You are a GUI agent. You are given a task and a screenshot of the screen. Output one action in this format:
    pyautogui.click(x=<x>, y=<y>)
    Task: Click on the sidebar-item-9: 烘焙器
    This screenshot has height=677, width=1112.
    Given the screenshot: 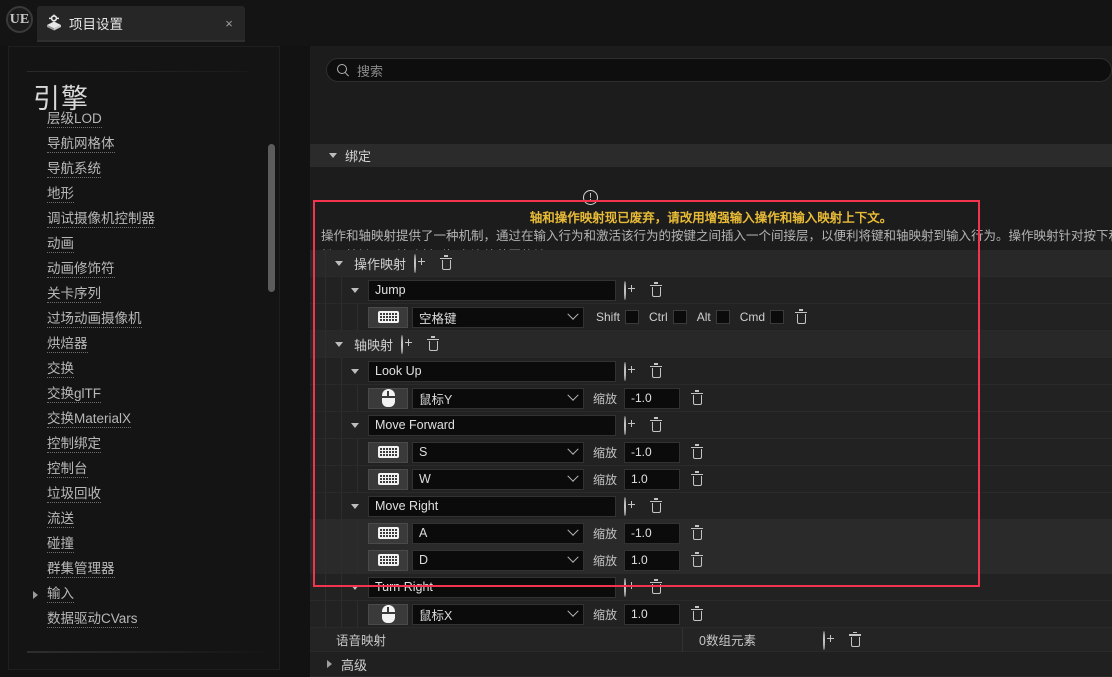 What is the action you would take?
    pyautogui.click(x=144, y=344)
    